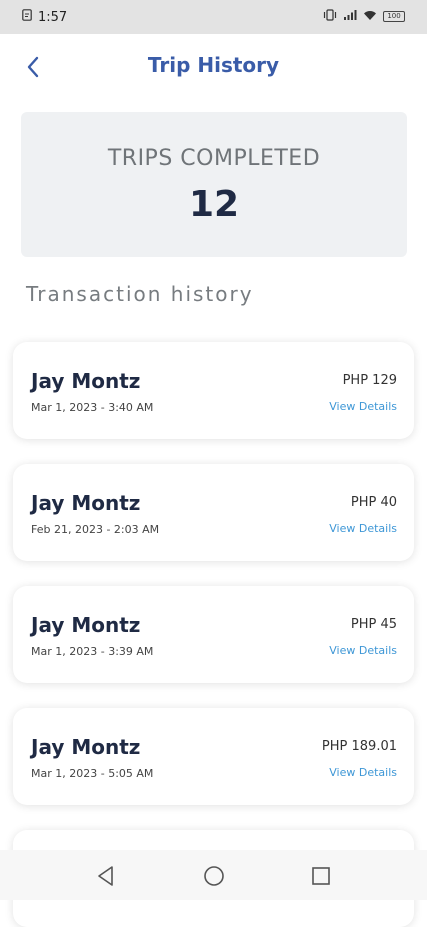  What do you see at coordinates (370, 16) in the screenshot?
I see `wifi-icon` at bounding box center [370, 16].